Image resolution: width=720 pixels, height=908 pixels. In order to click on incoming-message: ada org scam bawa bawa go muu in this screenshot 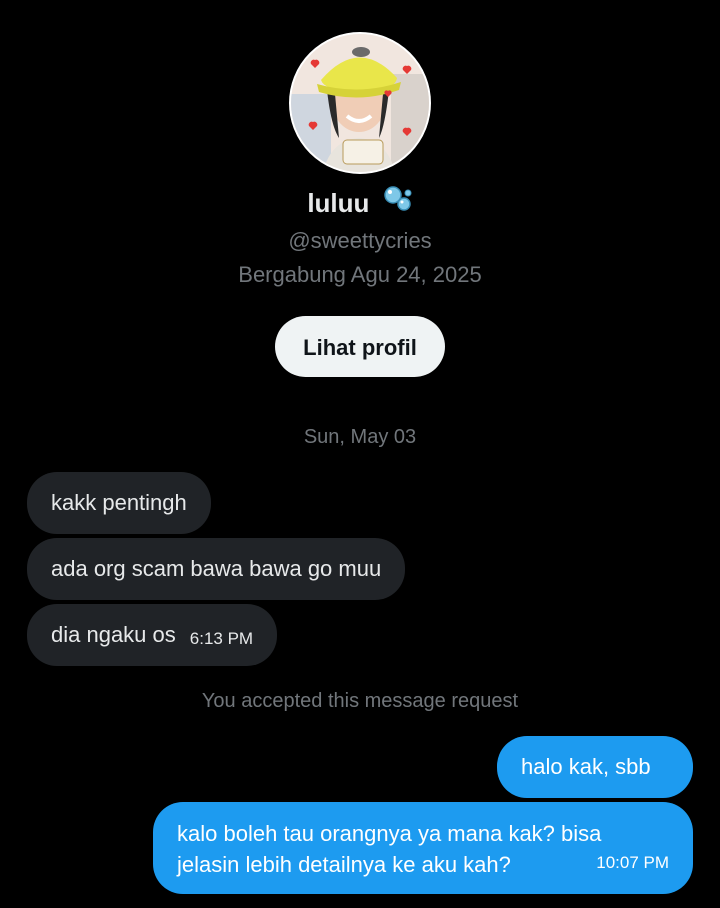, I will do `click(216, 569)`.